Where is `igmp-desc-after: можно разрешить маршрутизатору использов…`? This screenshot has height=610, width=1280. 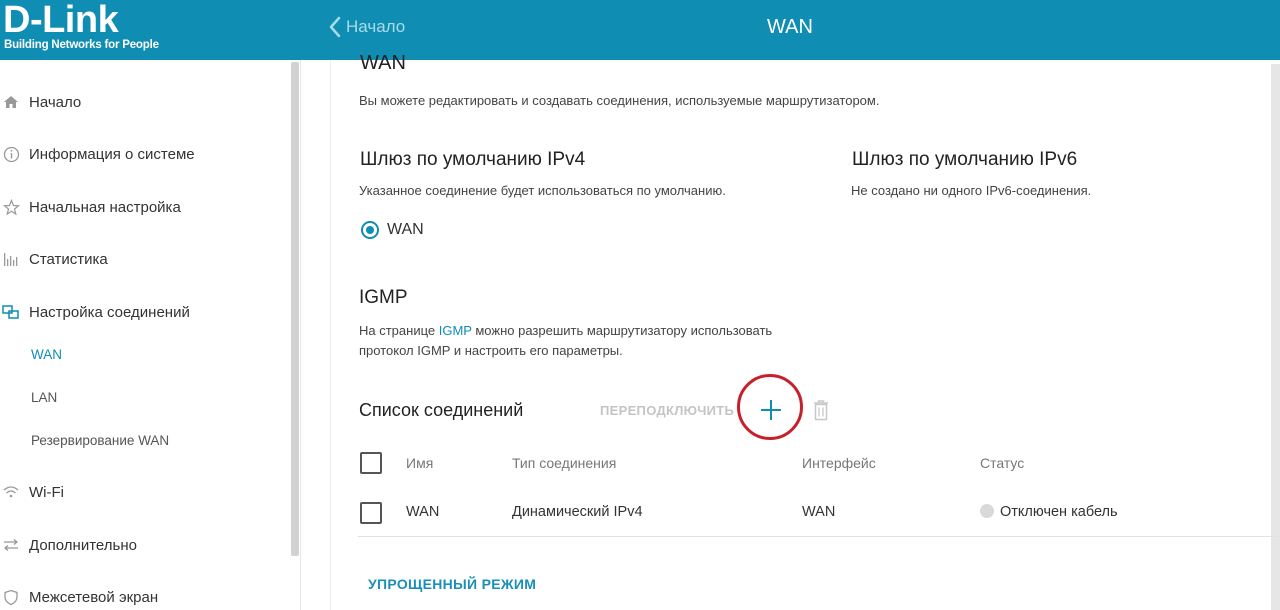
igmp-desc-after: можно разрешить маршрутизатору использов… is located at coordinates (622, 330).